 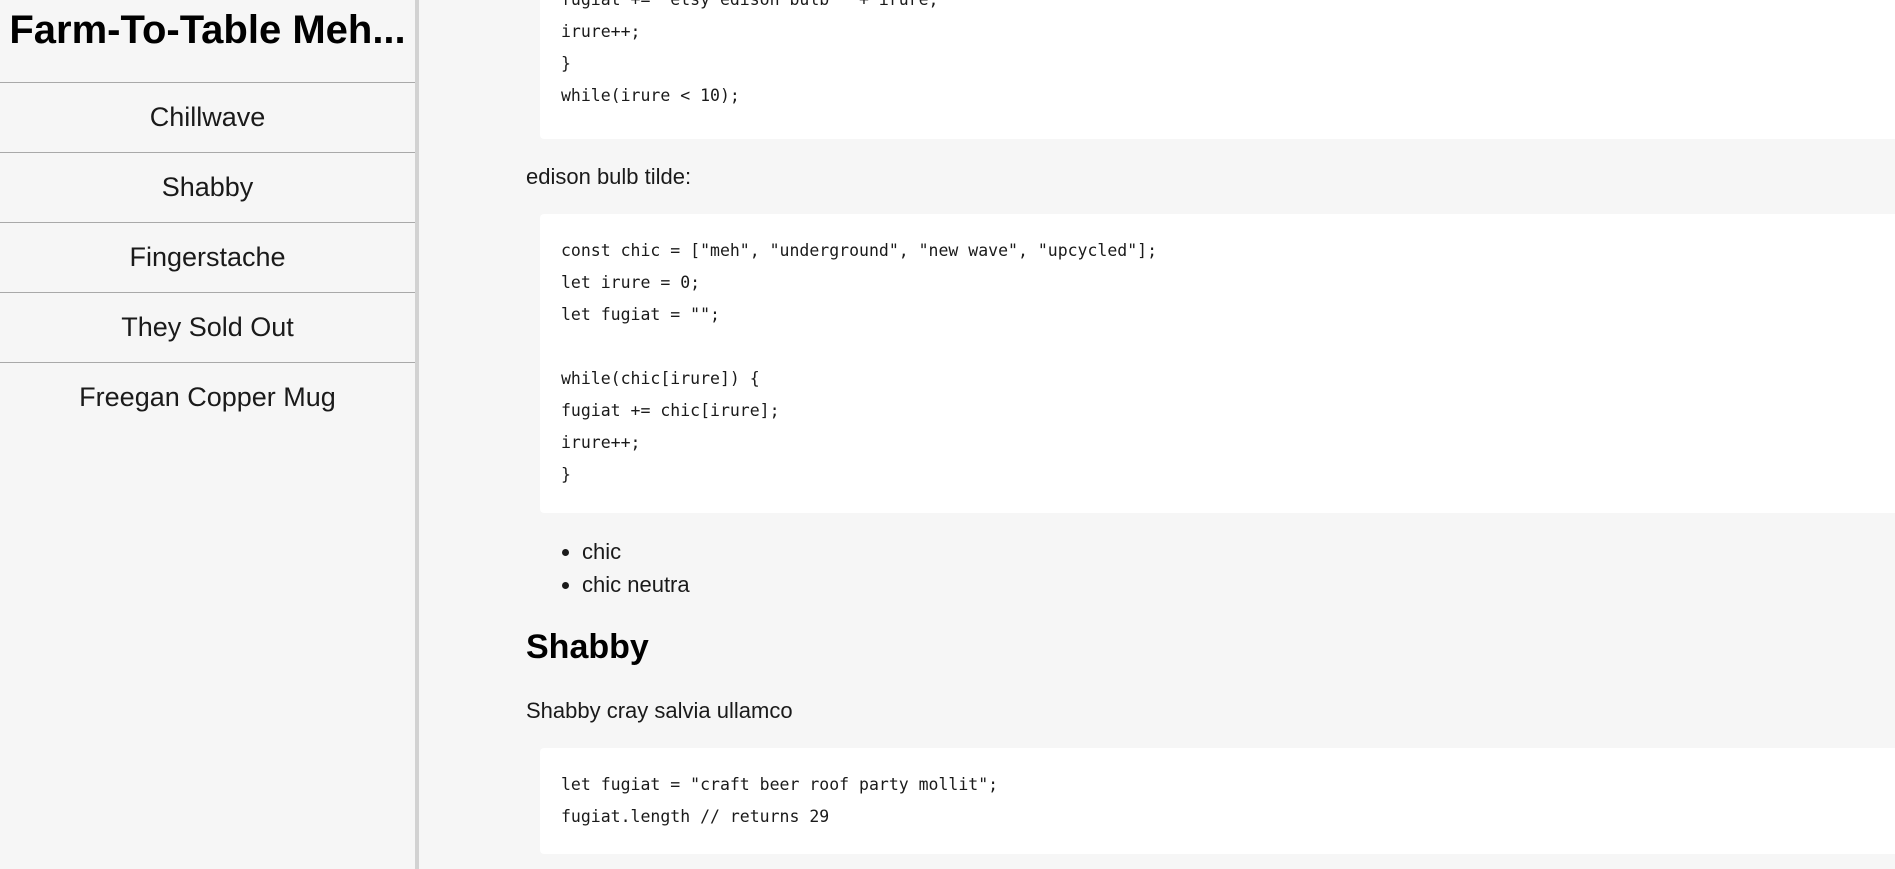 I want to click on nav-item-freegan-copper-mug: Freegan Copper Mug, so click(x=207, y=398).